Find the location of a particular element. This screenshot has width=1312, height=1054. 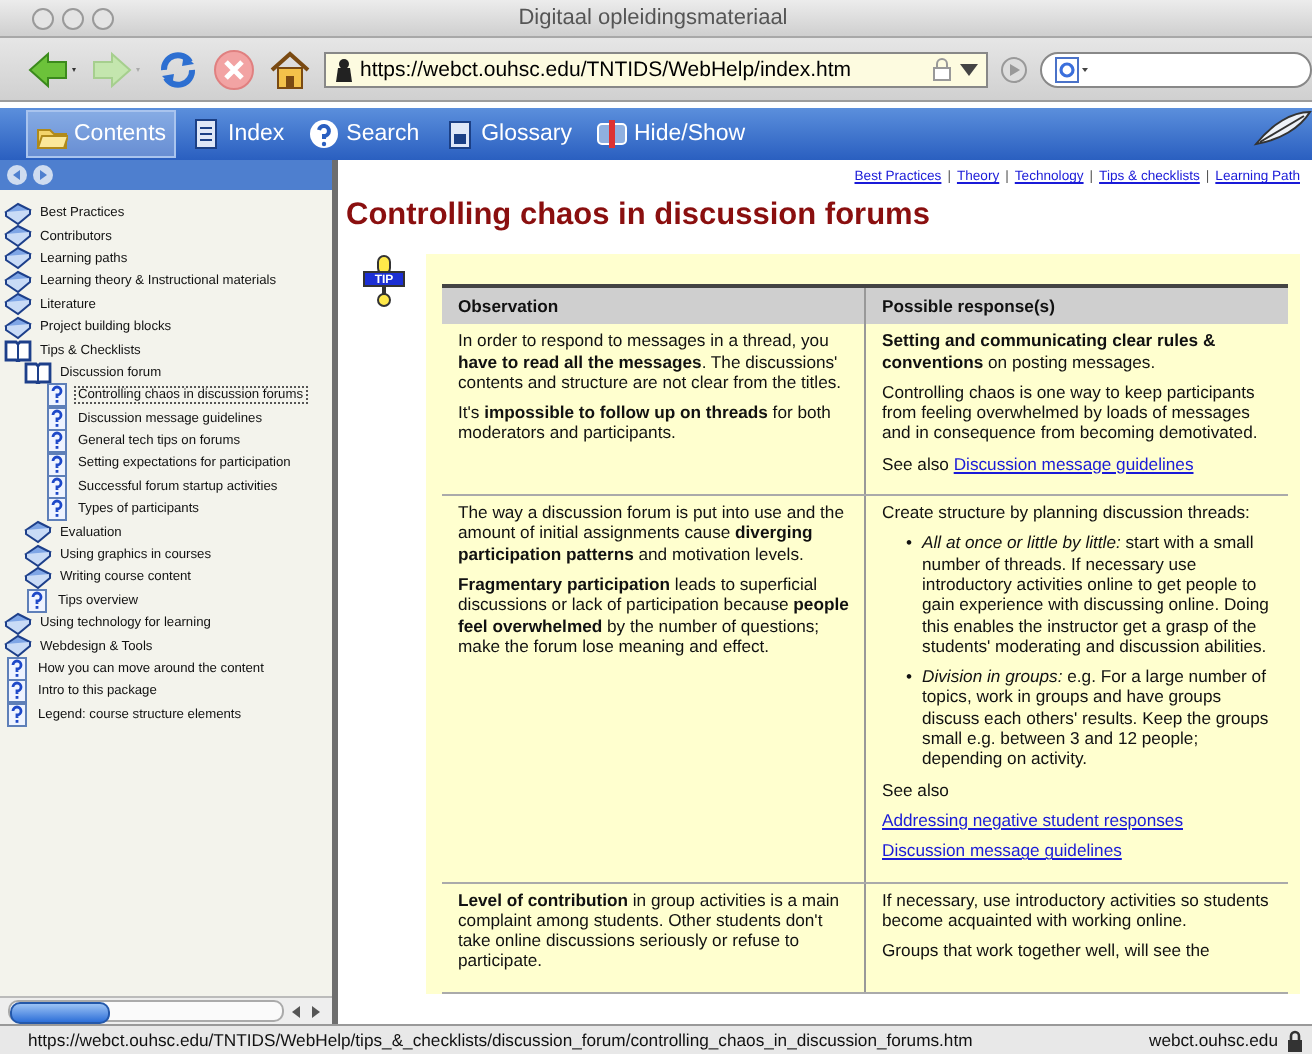

link: Addressing negative student responses is located at coordinates (1032, 819).